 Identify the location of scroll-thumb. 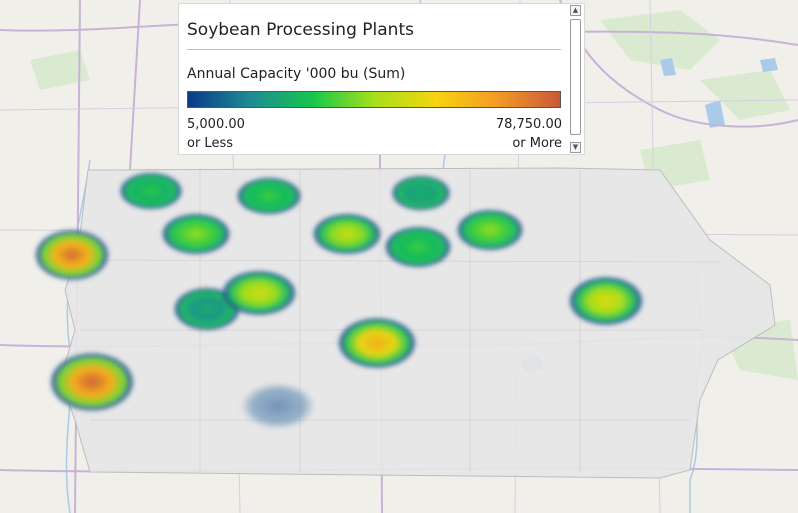
(575, 77).